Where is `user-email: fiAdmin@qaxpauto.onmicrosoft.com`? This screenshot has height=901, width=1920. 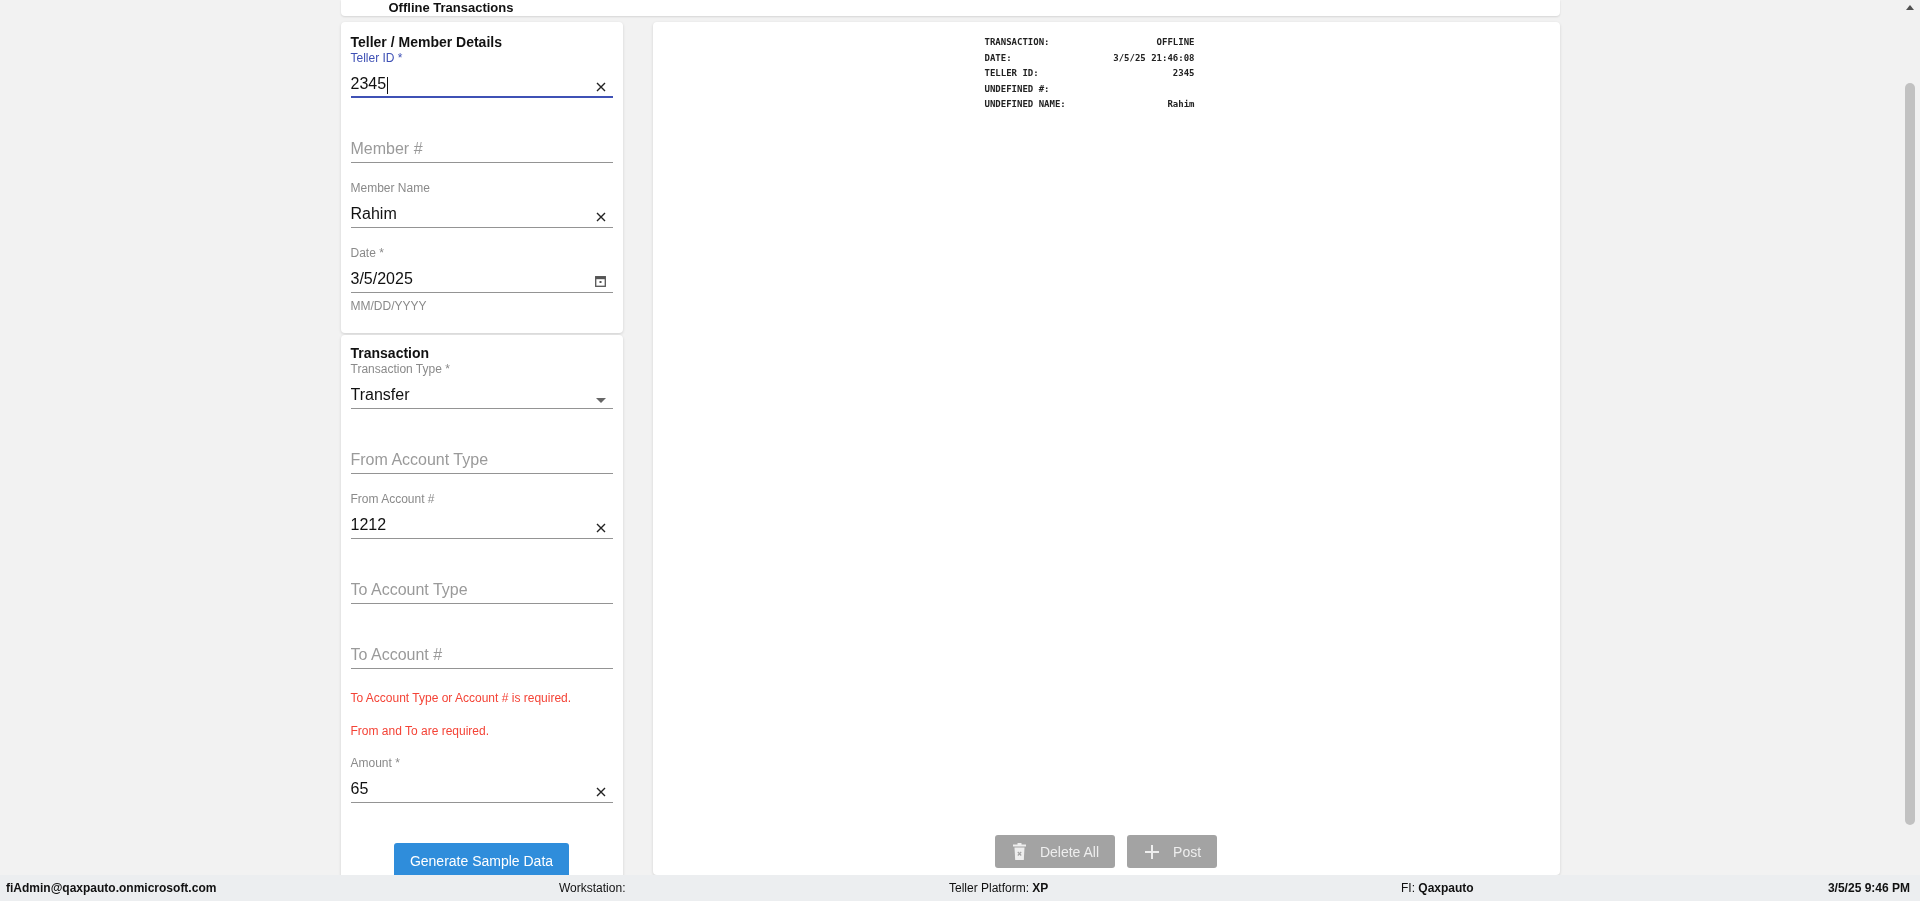 user-email: fiAdmin@qaxpauto.onmicrosoft.com is located at coordinates (112, 888).